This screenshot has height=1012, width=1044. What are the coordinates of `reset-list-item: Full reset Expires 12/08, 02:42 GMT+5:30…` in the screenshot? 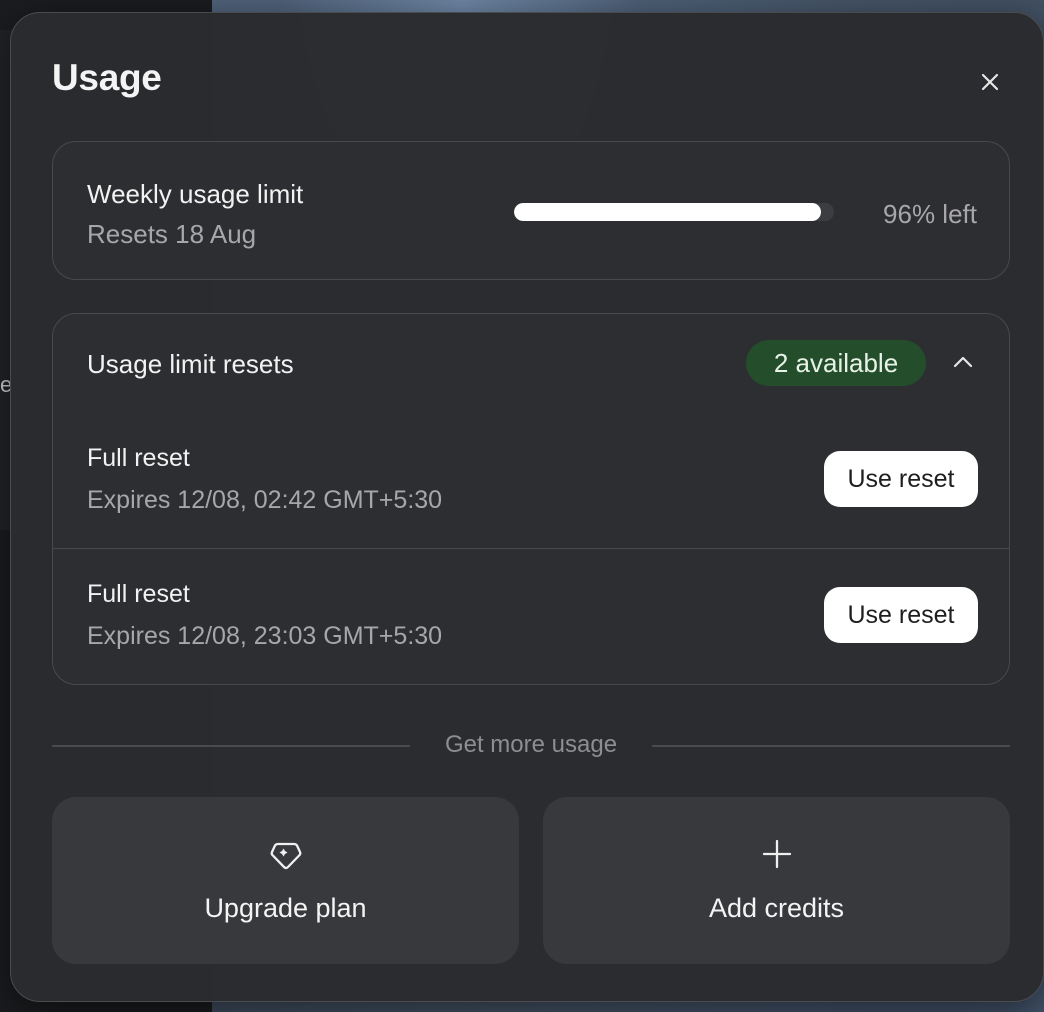 It's located at (531, 481).